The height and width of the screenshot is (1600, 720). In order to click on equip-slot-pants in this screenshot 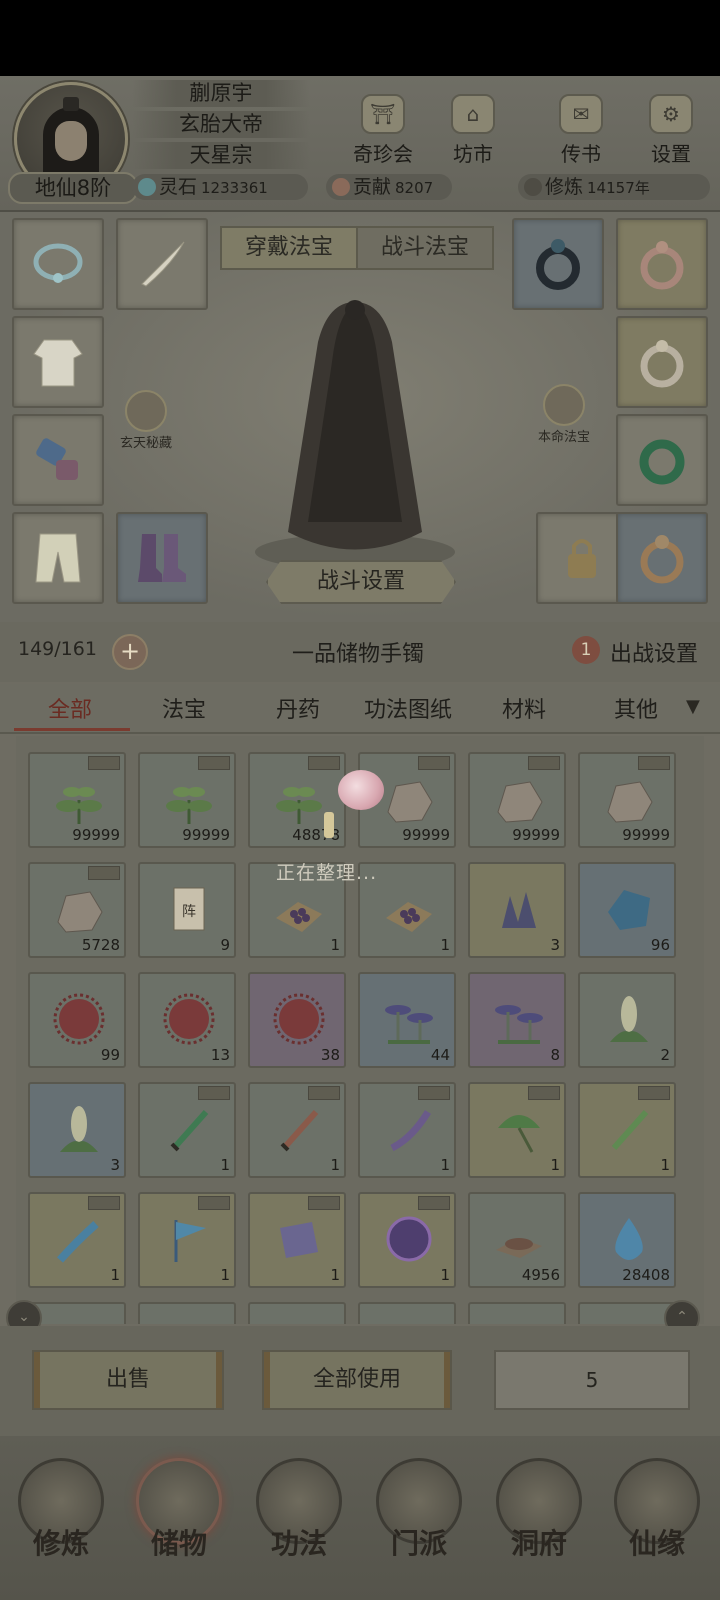, I will do `click(58, 558)`.